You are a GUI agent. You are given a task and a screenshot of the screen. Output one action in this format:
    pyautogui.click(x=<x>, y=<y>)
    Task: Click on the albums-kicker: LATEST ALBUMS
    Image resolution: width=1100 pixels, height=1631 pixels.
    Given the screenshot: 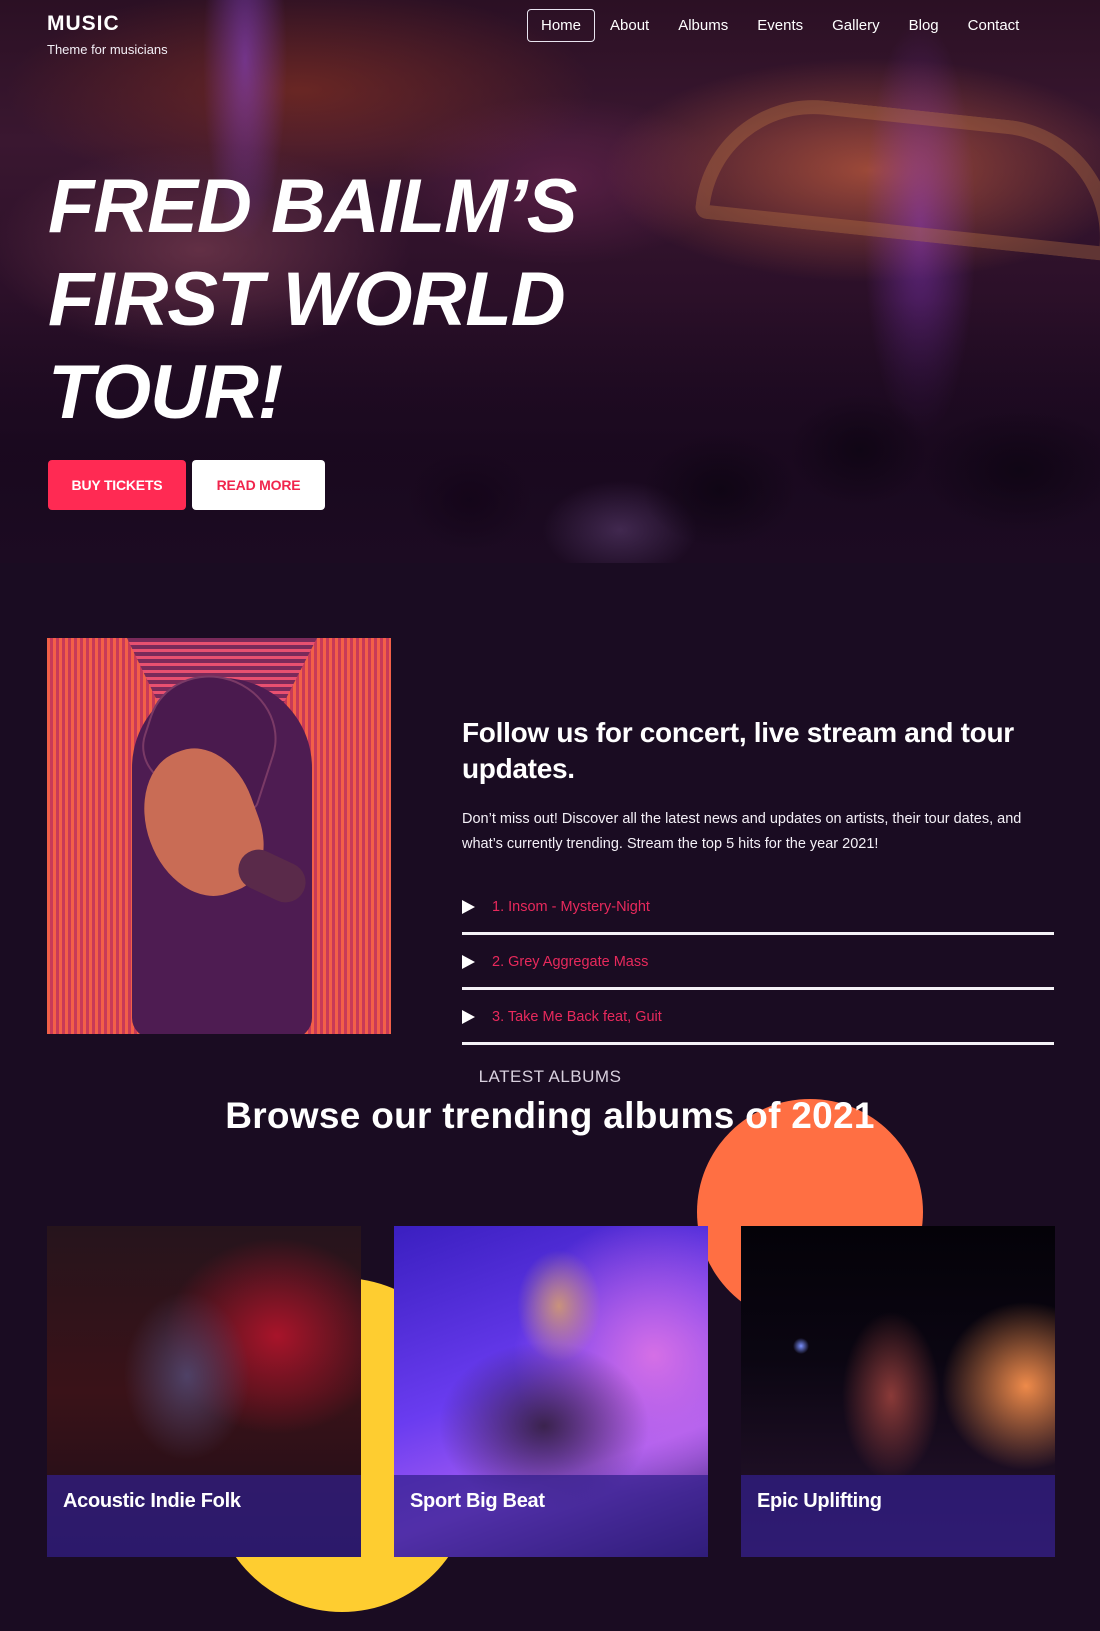 What is the action you would take?
    pyautogui.click(x=550, y=1076)
    